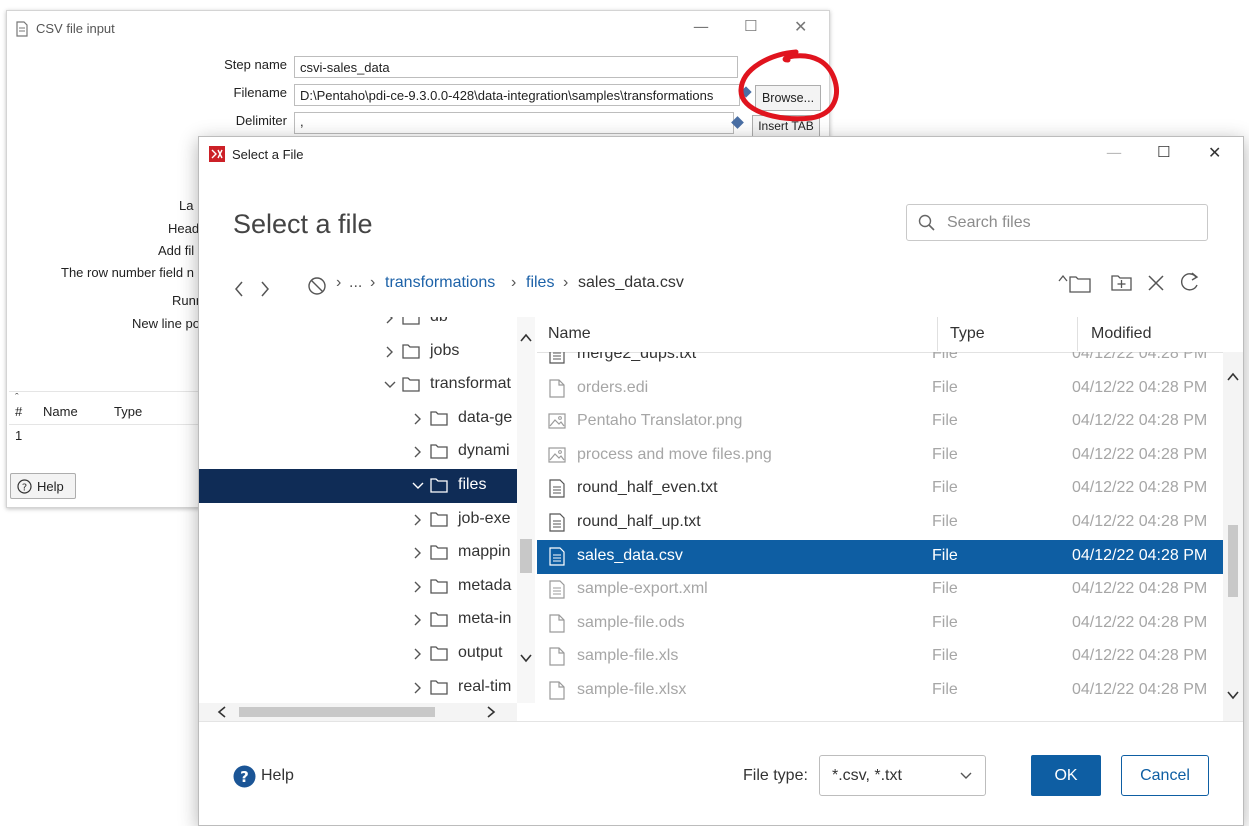 Image resolution: width=1249 pixels, height=826 pixels. Describe the element at coordinates (647, 488) in the screenshot. I see `file-name: round_half_even.txt` at that location.